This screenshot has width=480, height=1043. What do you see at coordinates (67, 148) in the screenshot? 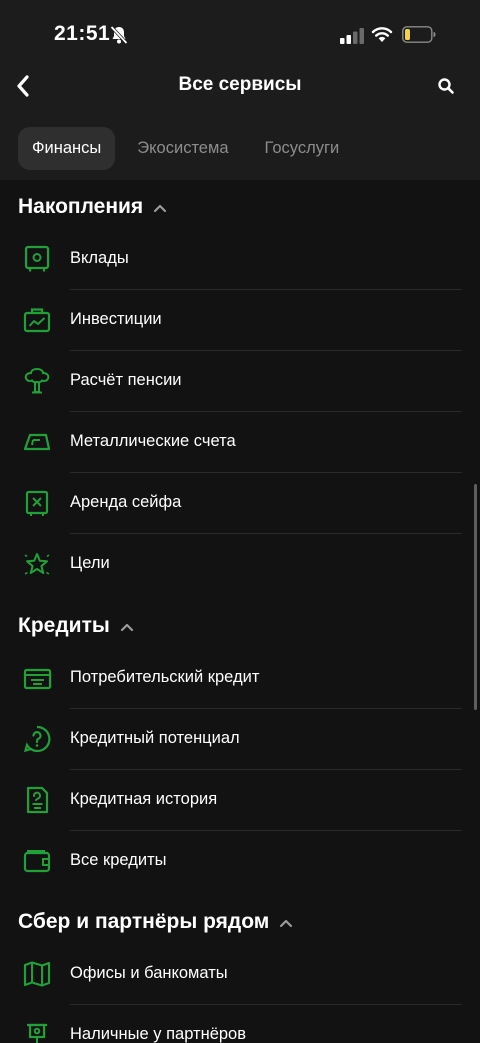
I see `tab-finance: Финансы` at bounding box center [67, 148].